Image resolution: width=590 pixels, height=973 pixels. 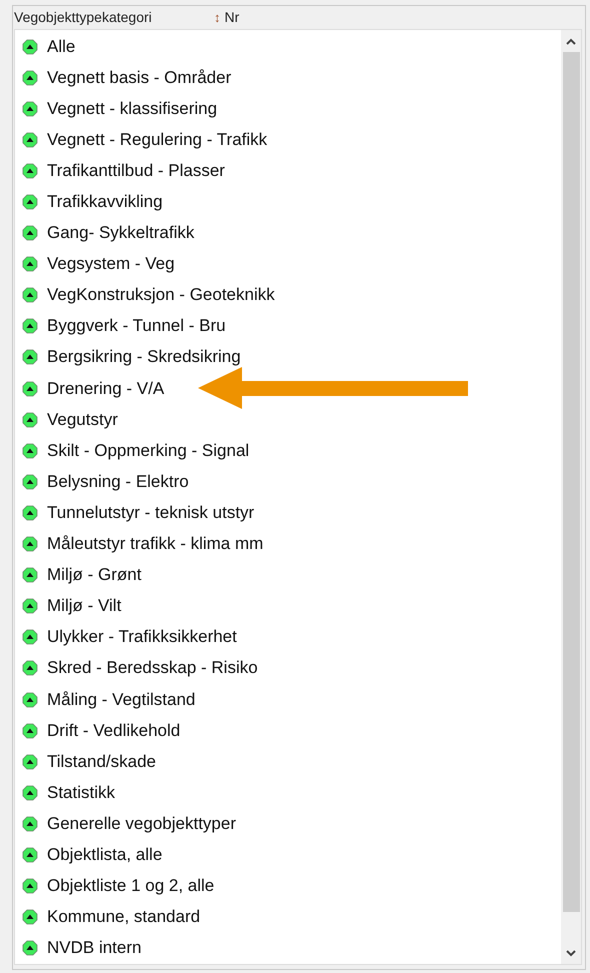 What do you see at coordinates (139, 78) in the screenshot?
I see `category-item: Vegnett basis - Områder` at bounding box center [139, 78].